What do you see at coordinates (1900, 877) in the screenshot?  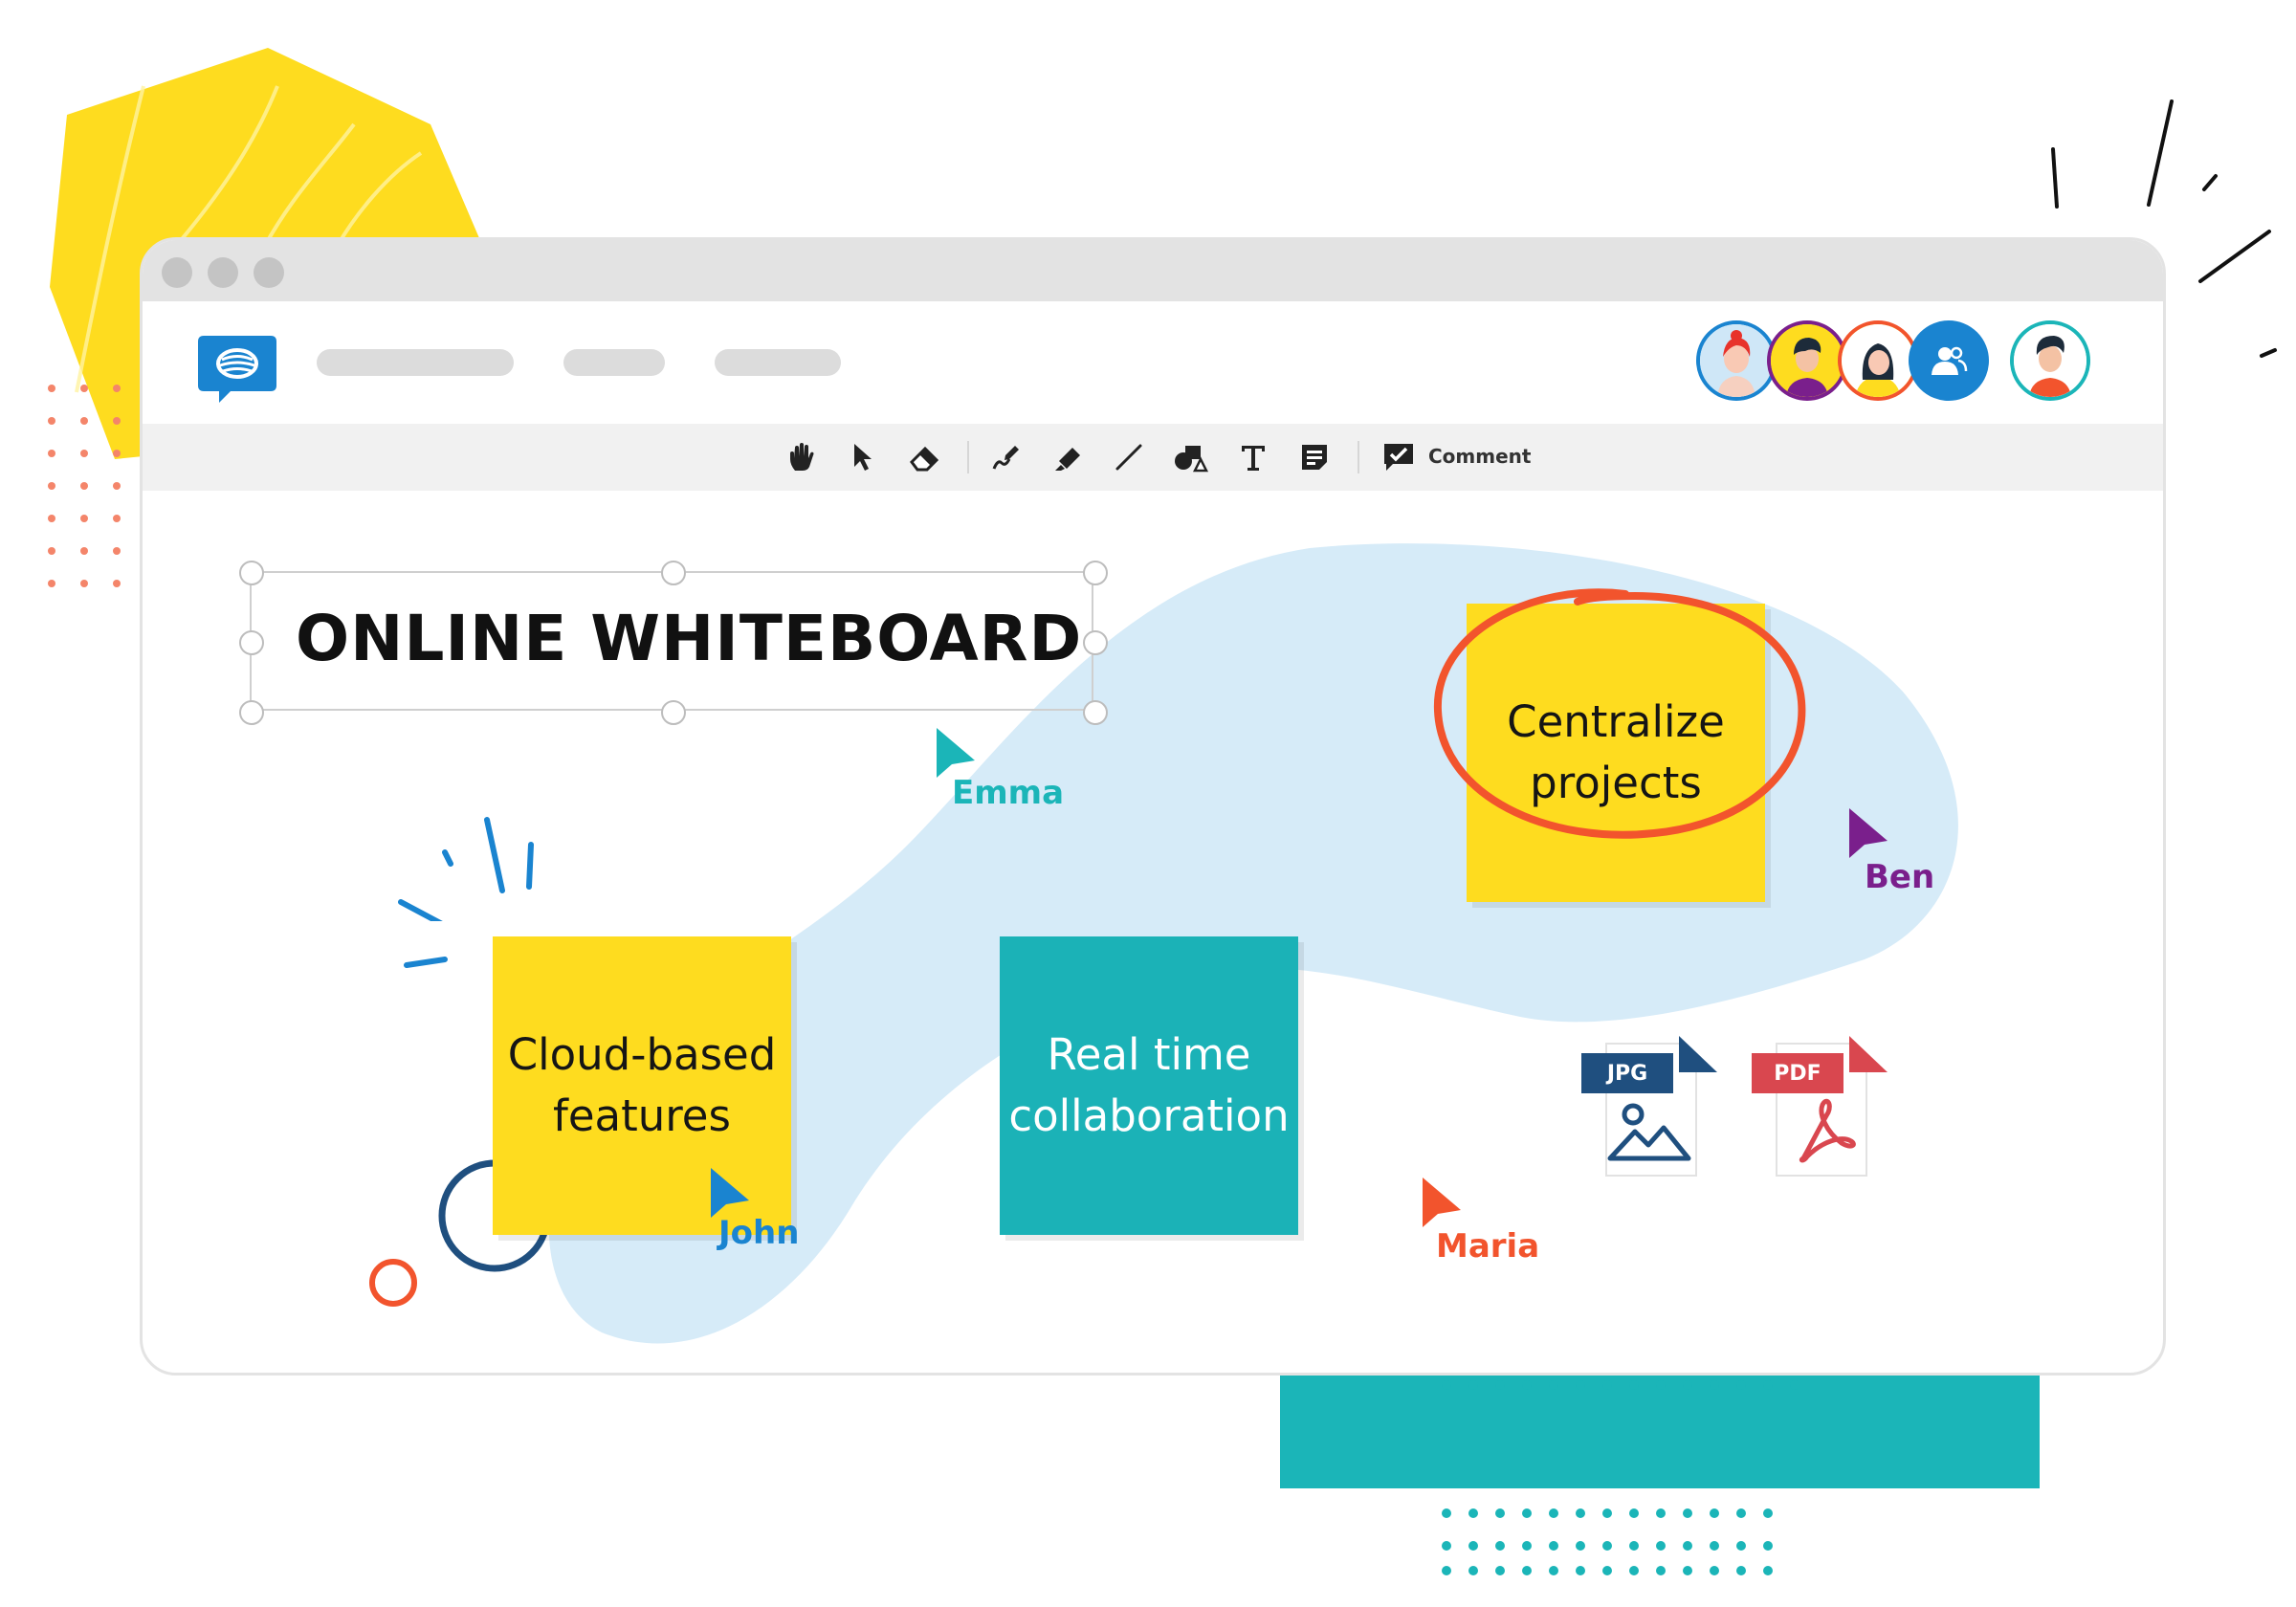 I see `cursor-label-ben: Ben` at bounding box center [1900, 877].